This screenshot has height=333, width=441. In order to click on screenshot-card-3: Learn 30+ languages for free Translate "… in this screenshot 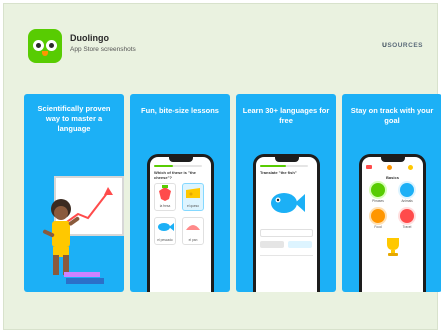, I will do `click(286, 193)`.